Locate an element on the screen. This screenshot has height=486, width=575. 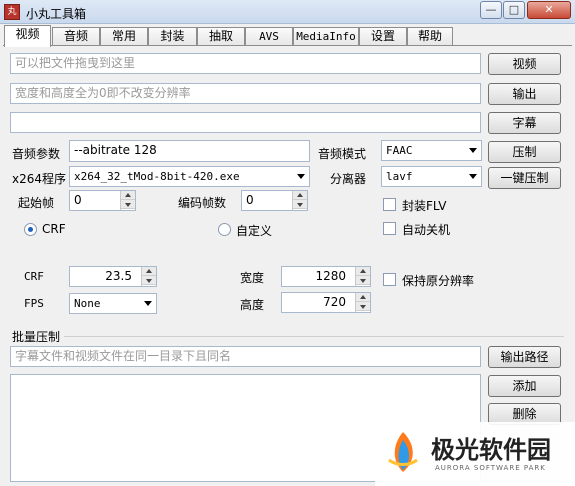
tab-mediainfo: MediaInfo is located at coordinates (326, 36).